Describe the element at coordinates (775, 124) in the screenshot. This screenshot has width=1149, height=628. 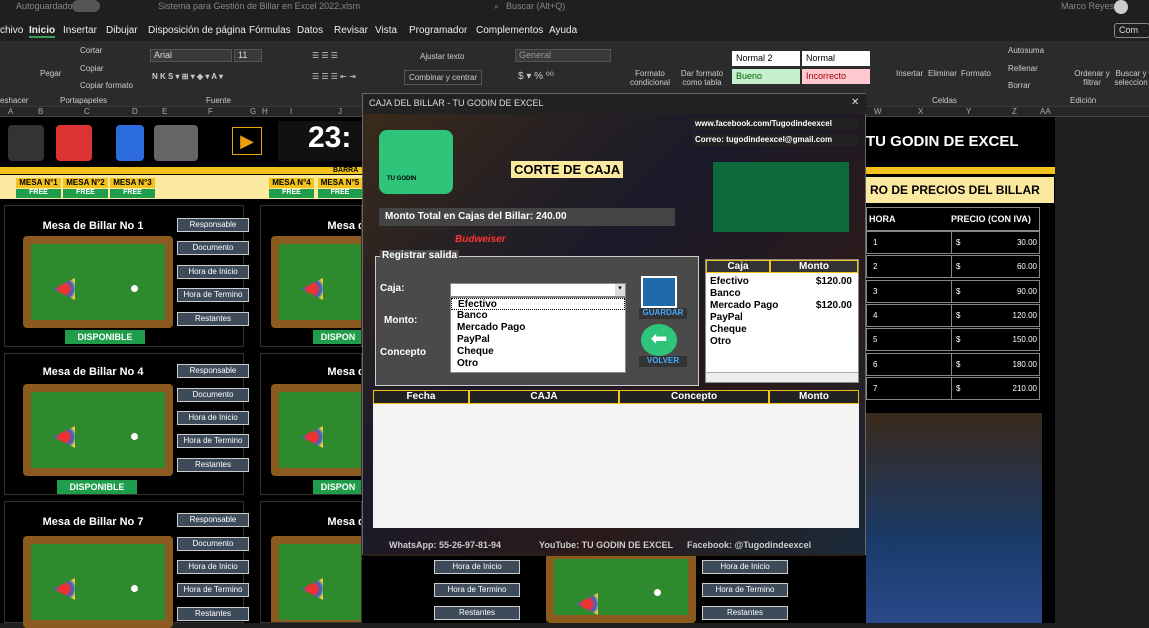
I see `facebook-link: www.facebook.com/Tugodindeexcel` at that location.